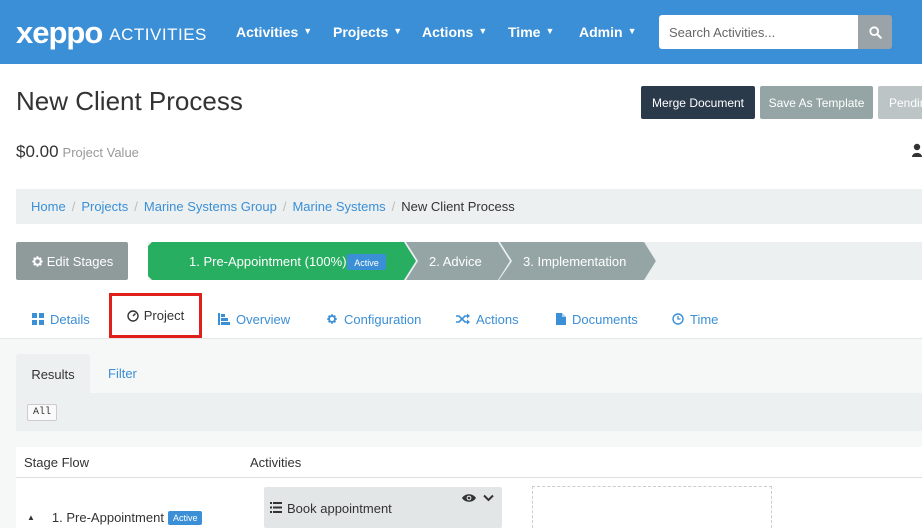 The width and height of the screenshot is (922, 528). Describe the element at coordinates (42, 412) in the screenshot. I see `filter-all-badge: All` at that location.